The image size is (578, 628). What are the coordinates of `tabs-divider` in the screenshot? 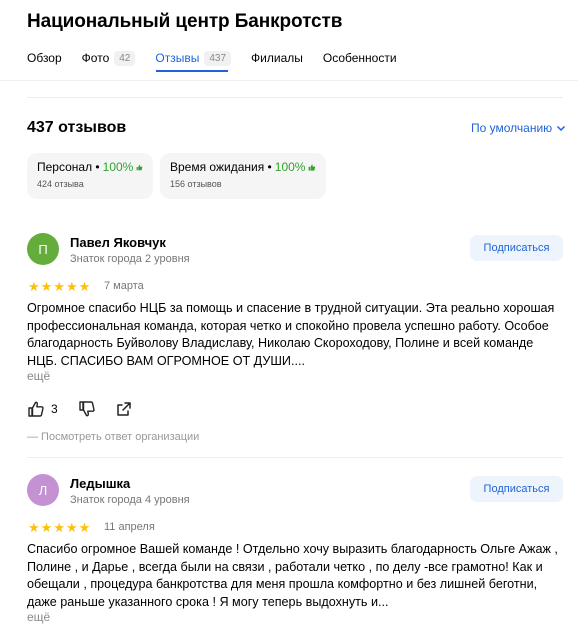 It's located at (289, 80).